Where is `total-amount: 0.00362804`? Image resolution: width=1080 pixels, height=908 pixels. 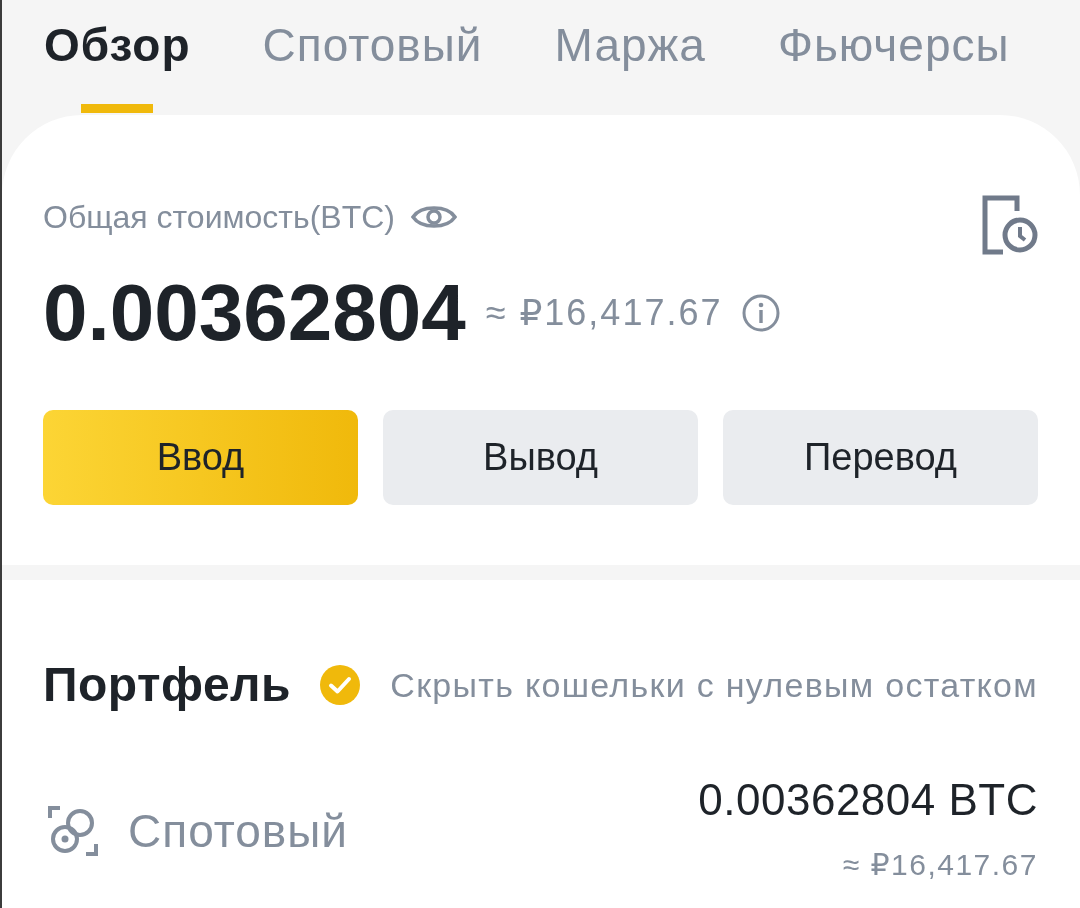 total-amount: 0.00362804 is located at coordinates (254, 313).